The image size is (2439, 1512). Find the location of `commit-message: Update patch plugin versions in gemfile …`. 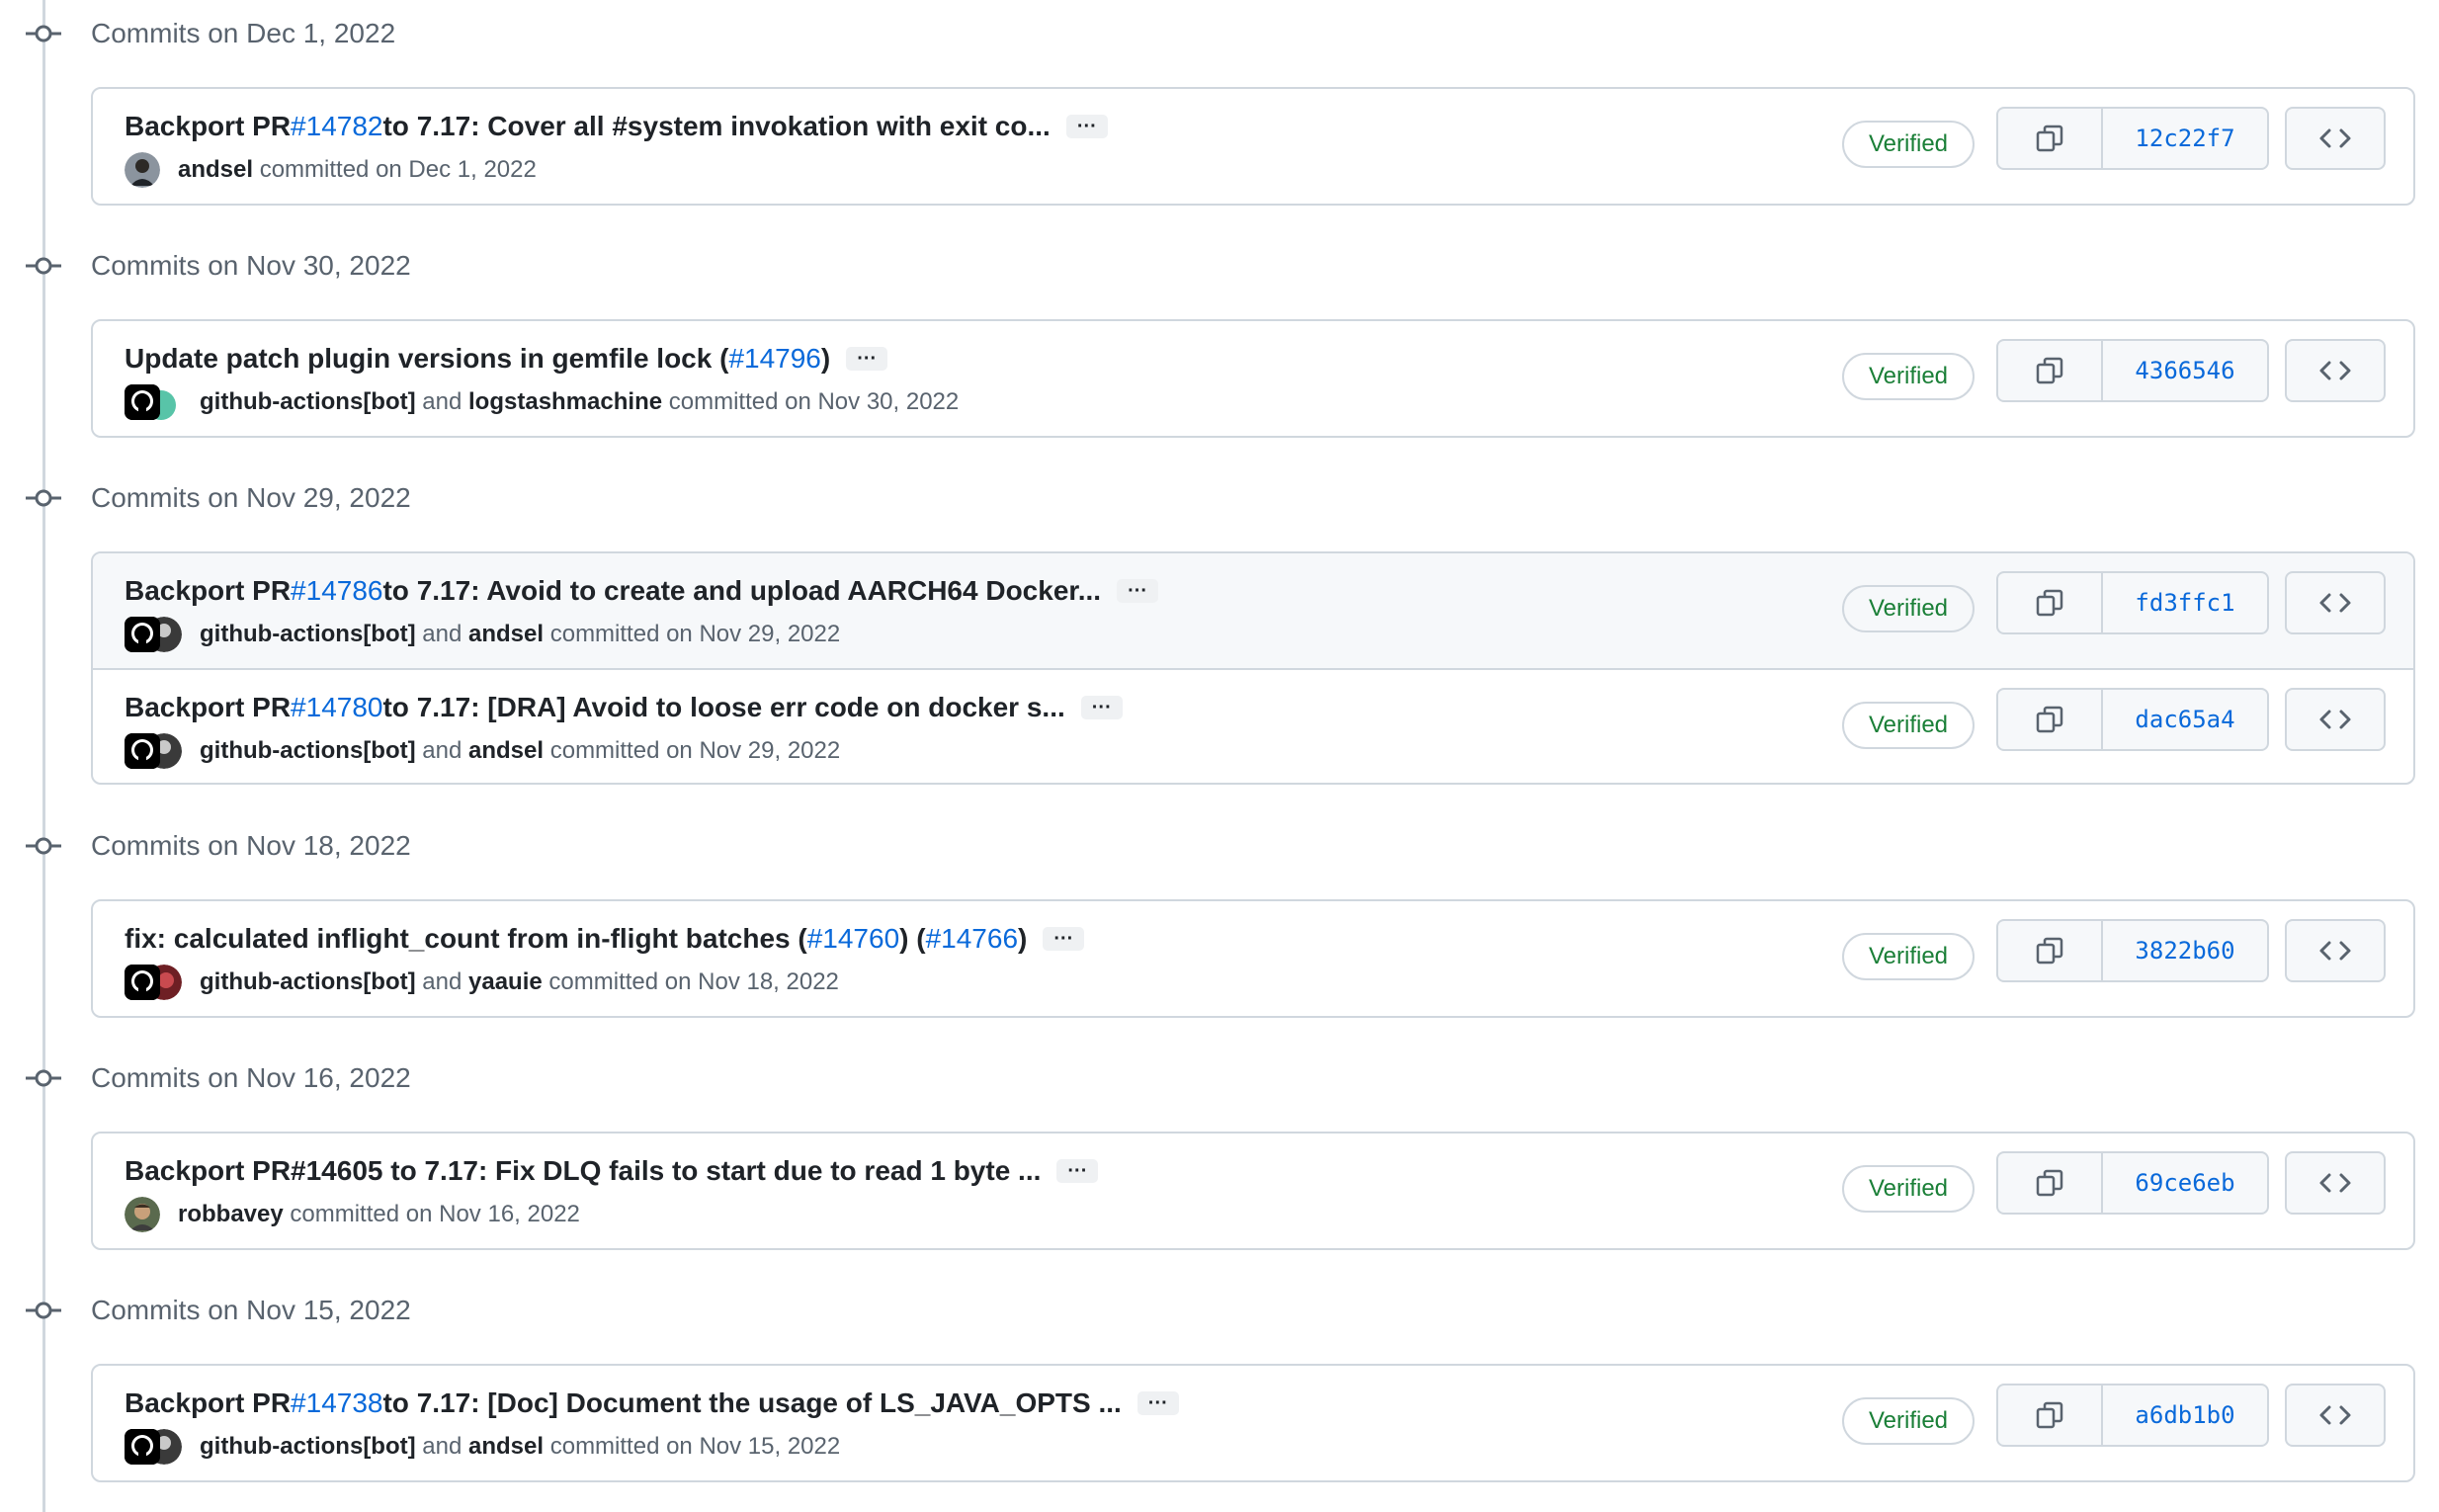

commit-message: Update patch plugin versions in gemfile … is located at coordinates (507, 358).